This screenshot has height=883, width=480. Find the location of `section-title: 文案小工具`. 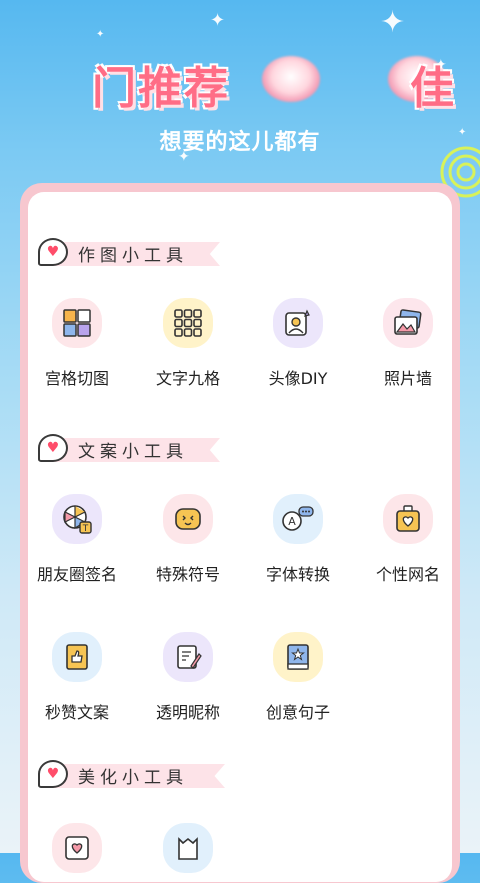

section-title: 文案小工具 is located at coordinates (133, 452).